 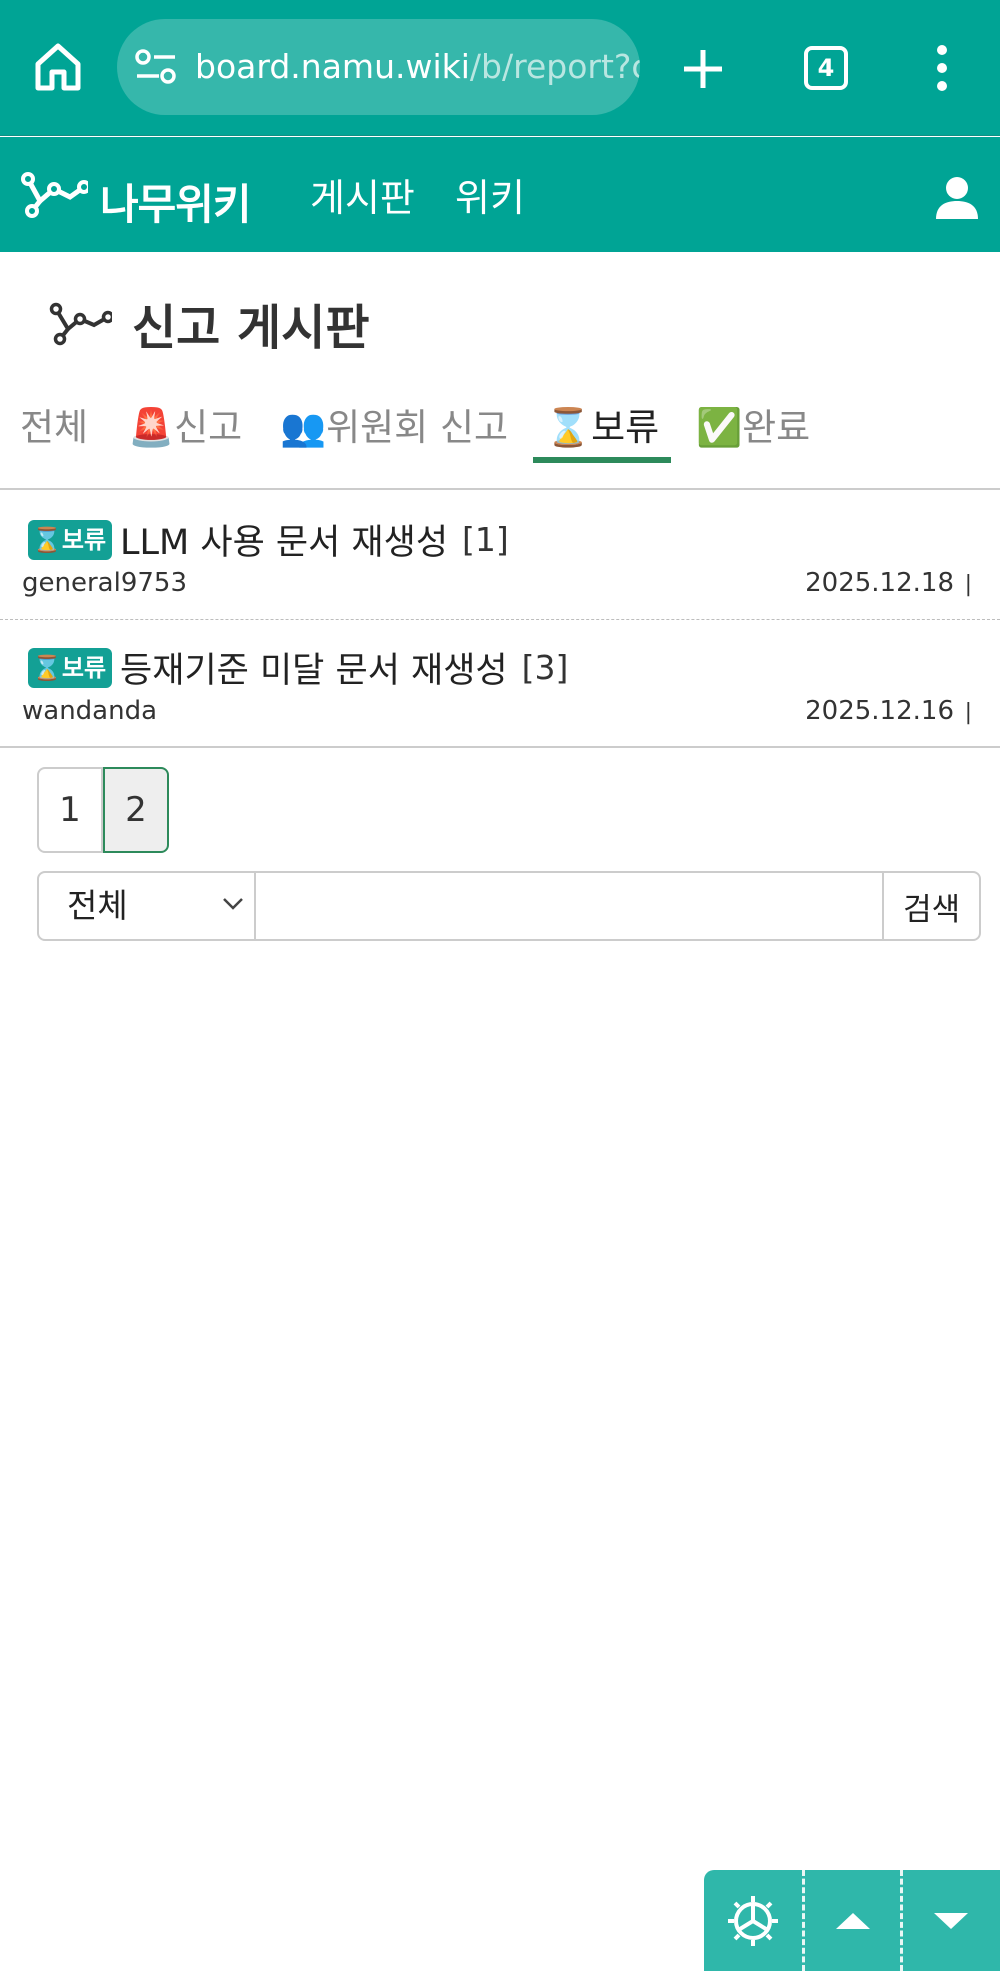 What do you see at coordinates (136, 810) in the screenshot?
I see `page-button-2: 2` at bounding box center [136, 810].